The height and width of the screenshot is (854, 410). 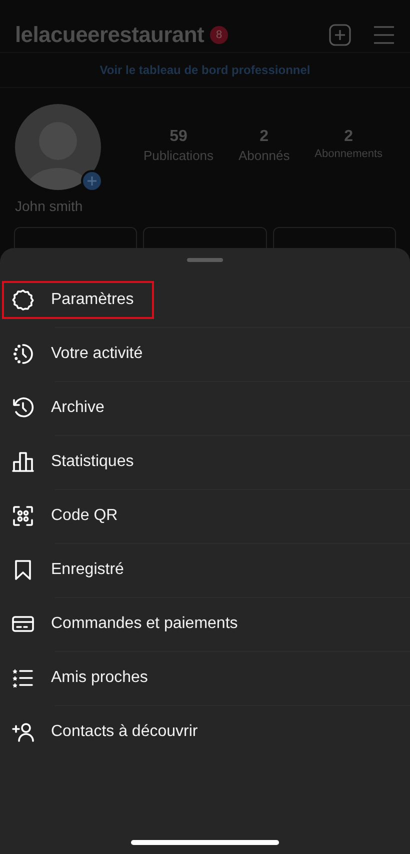 I want to click on menu-item: Amis proches, so click(x=85, y=678).